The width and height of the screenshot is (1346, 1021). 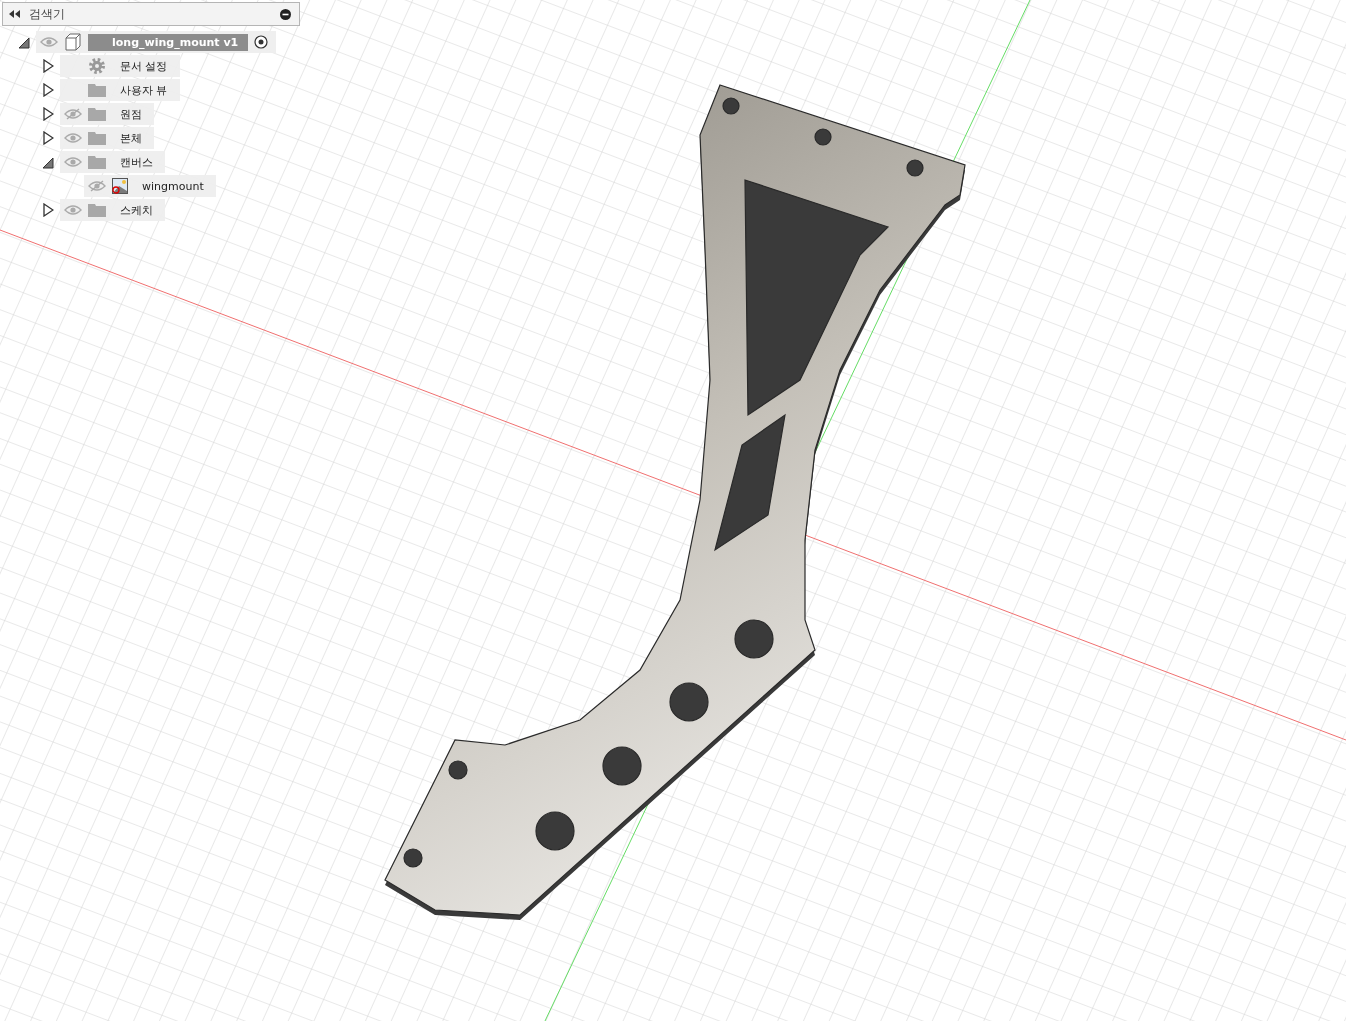 What do you see at coordinates (107, 138) in the screenshot?
I see `tree-item: 본체` at bounding box center [107, 138].